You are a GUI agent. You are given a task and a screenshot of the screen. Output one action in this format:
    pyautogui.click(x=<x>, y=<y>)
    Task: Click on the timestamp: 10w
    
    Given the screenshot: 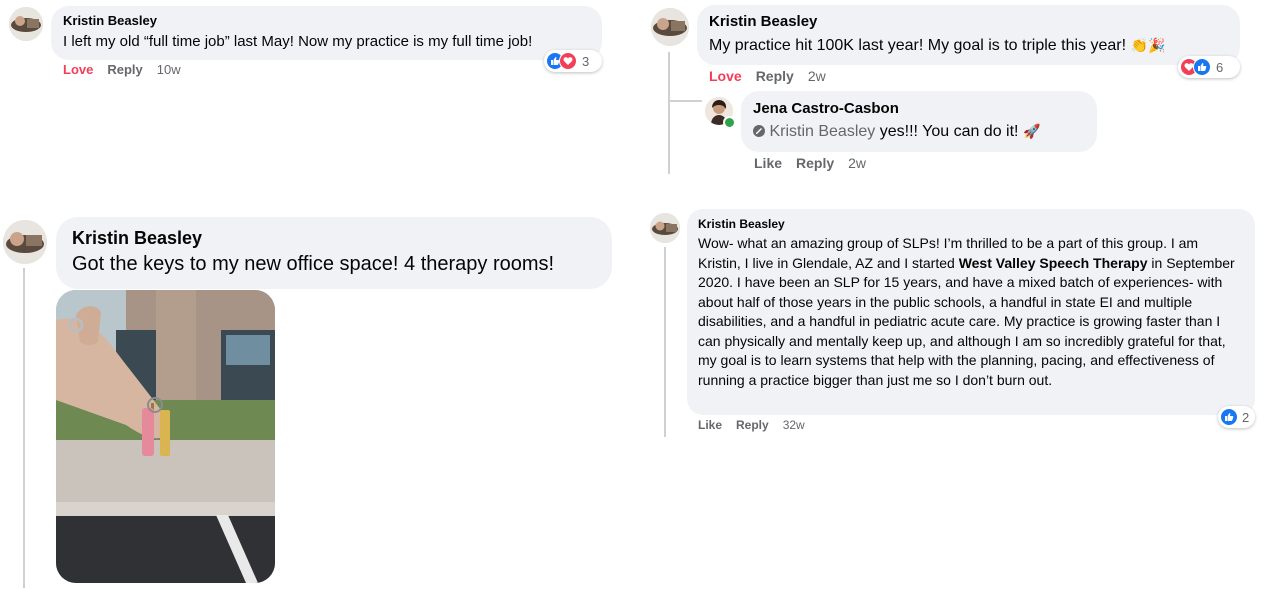 What is the action you would take?
    pyautogui.click(x=169, y=69)
    